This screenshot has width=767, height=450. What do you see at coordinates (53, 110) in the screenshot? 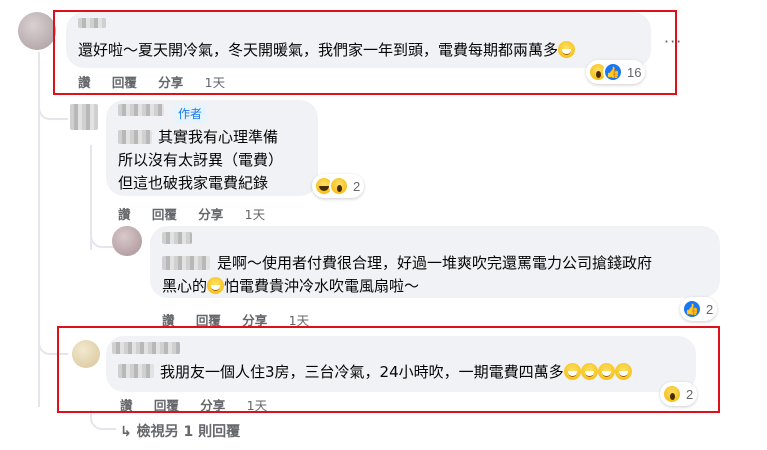
I see `thread-branch` at bounding box center [53, 110].